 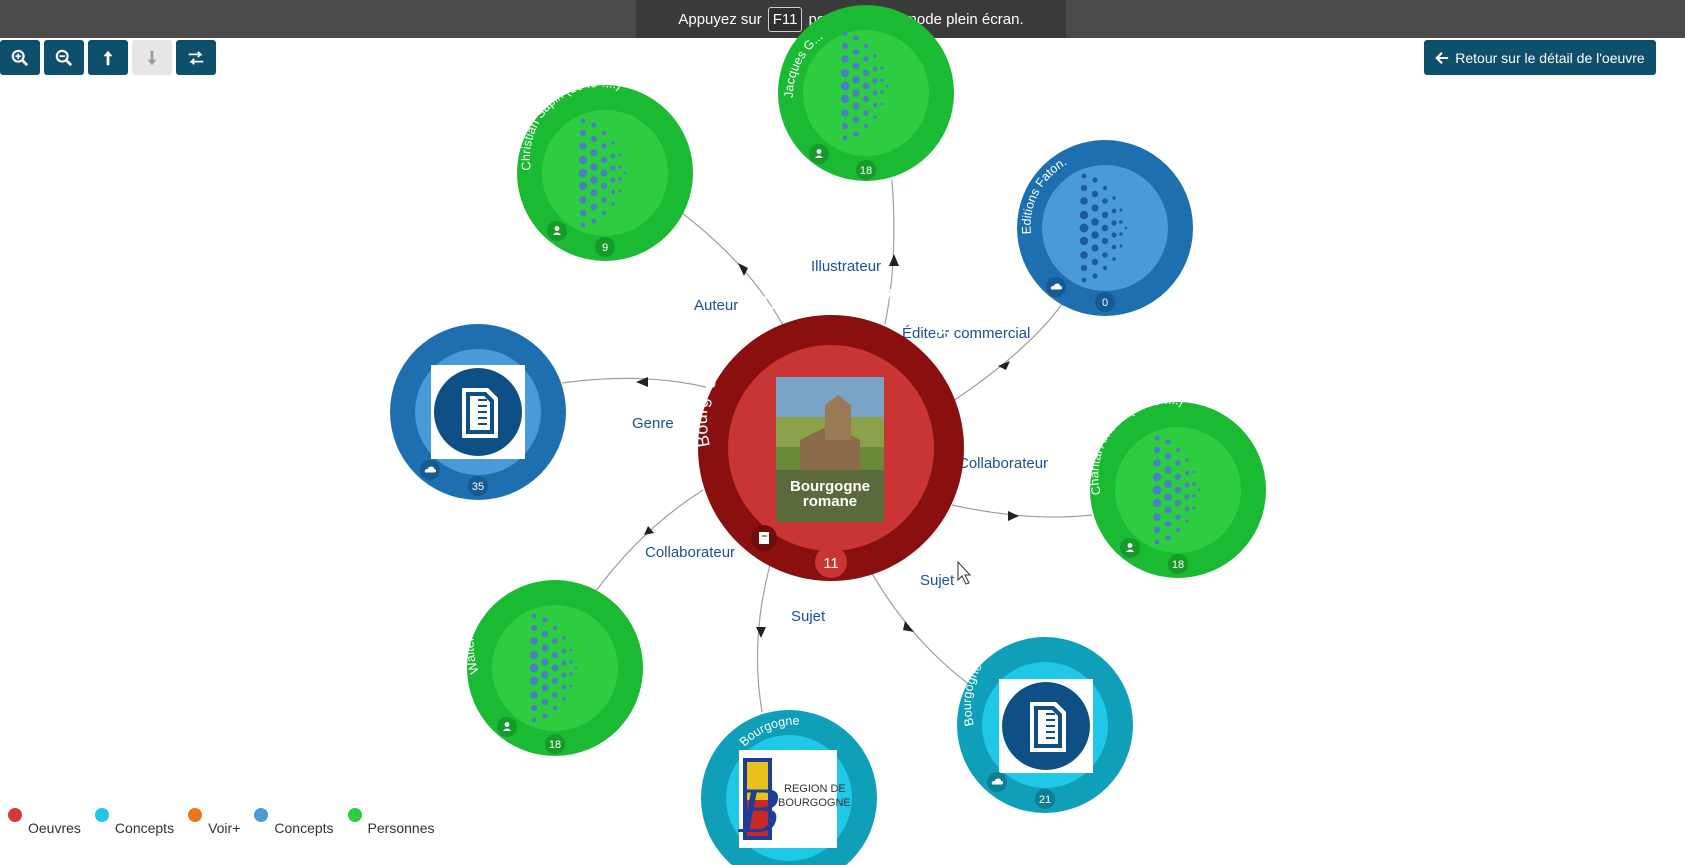 What do you see at coordinates (815, 789) in the screenshot?
I see `svg-text: REGION DE` at bounding box center [815, 789].